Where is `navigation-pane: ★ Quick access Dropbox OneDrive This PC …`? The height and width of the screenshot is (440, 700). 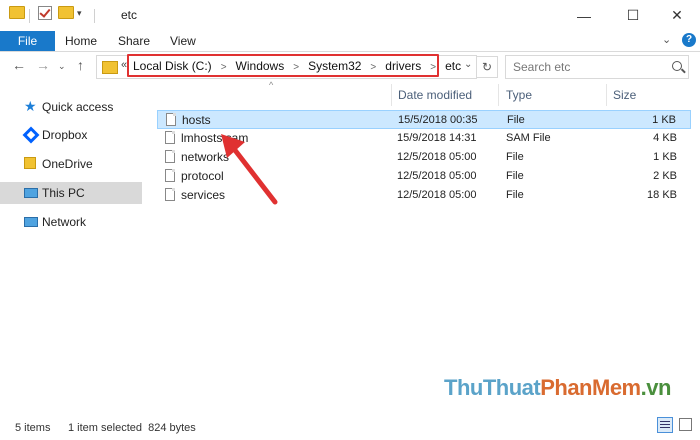 navigation-pane: ★ Quick access Dropbox OneDrive This PC … is located at coordinates (71, 245).